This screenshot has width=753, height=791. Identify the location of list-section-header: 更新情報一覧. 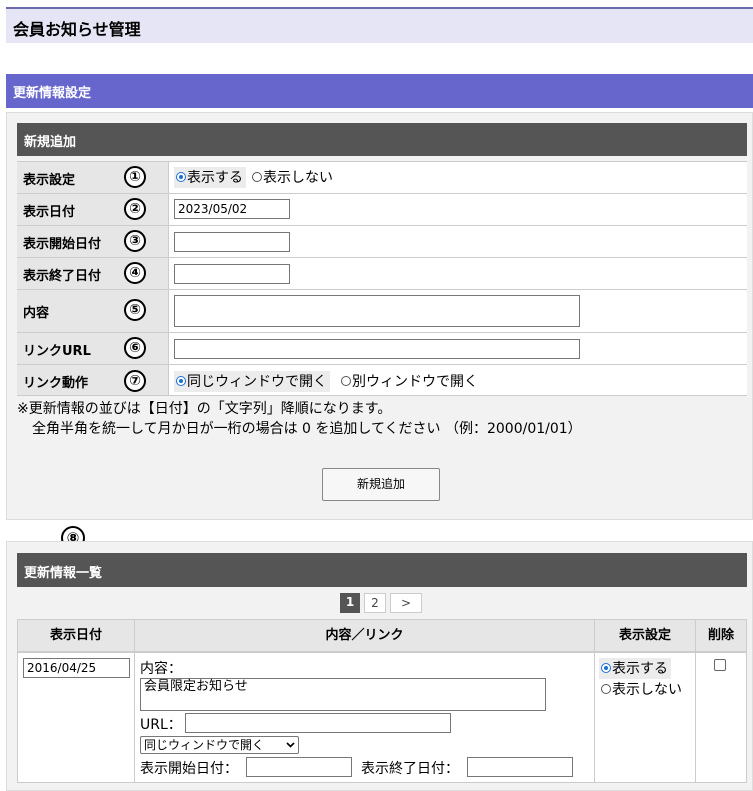
(382, 570).